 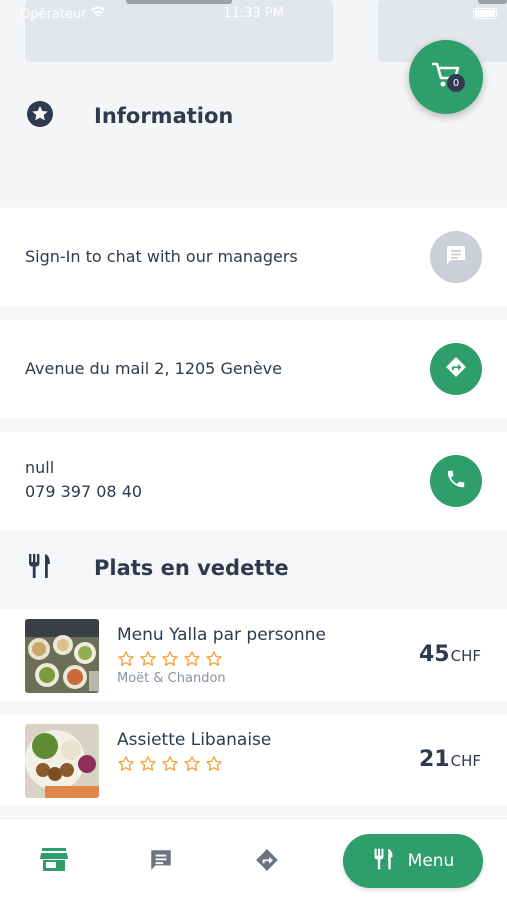 What do you see at coordinates (40, 116) in the screenshot?
I see `star-circle-icon` at bounding box center [40, 116].